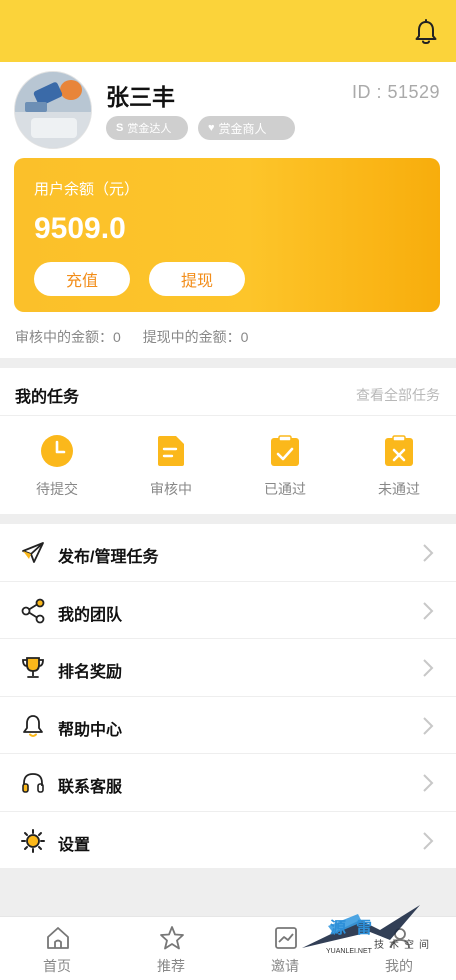  What do you see at coordinates (82, 279) in the screenshot?
I see `recharge-button: 充值` at bounding box center [82, 279].